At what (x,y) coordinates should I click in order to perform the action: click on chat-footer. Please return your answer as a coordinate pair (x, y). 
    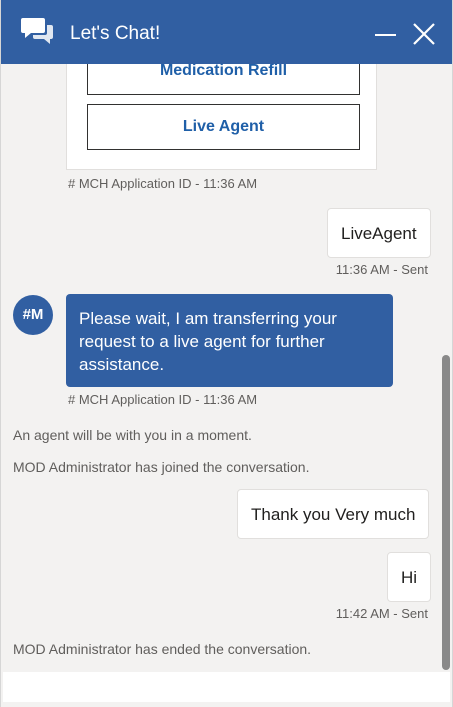
    Looking at the image, I should click on (226, 687).